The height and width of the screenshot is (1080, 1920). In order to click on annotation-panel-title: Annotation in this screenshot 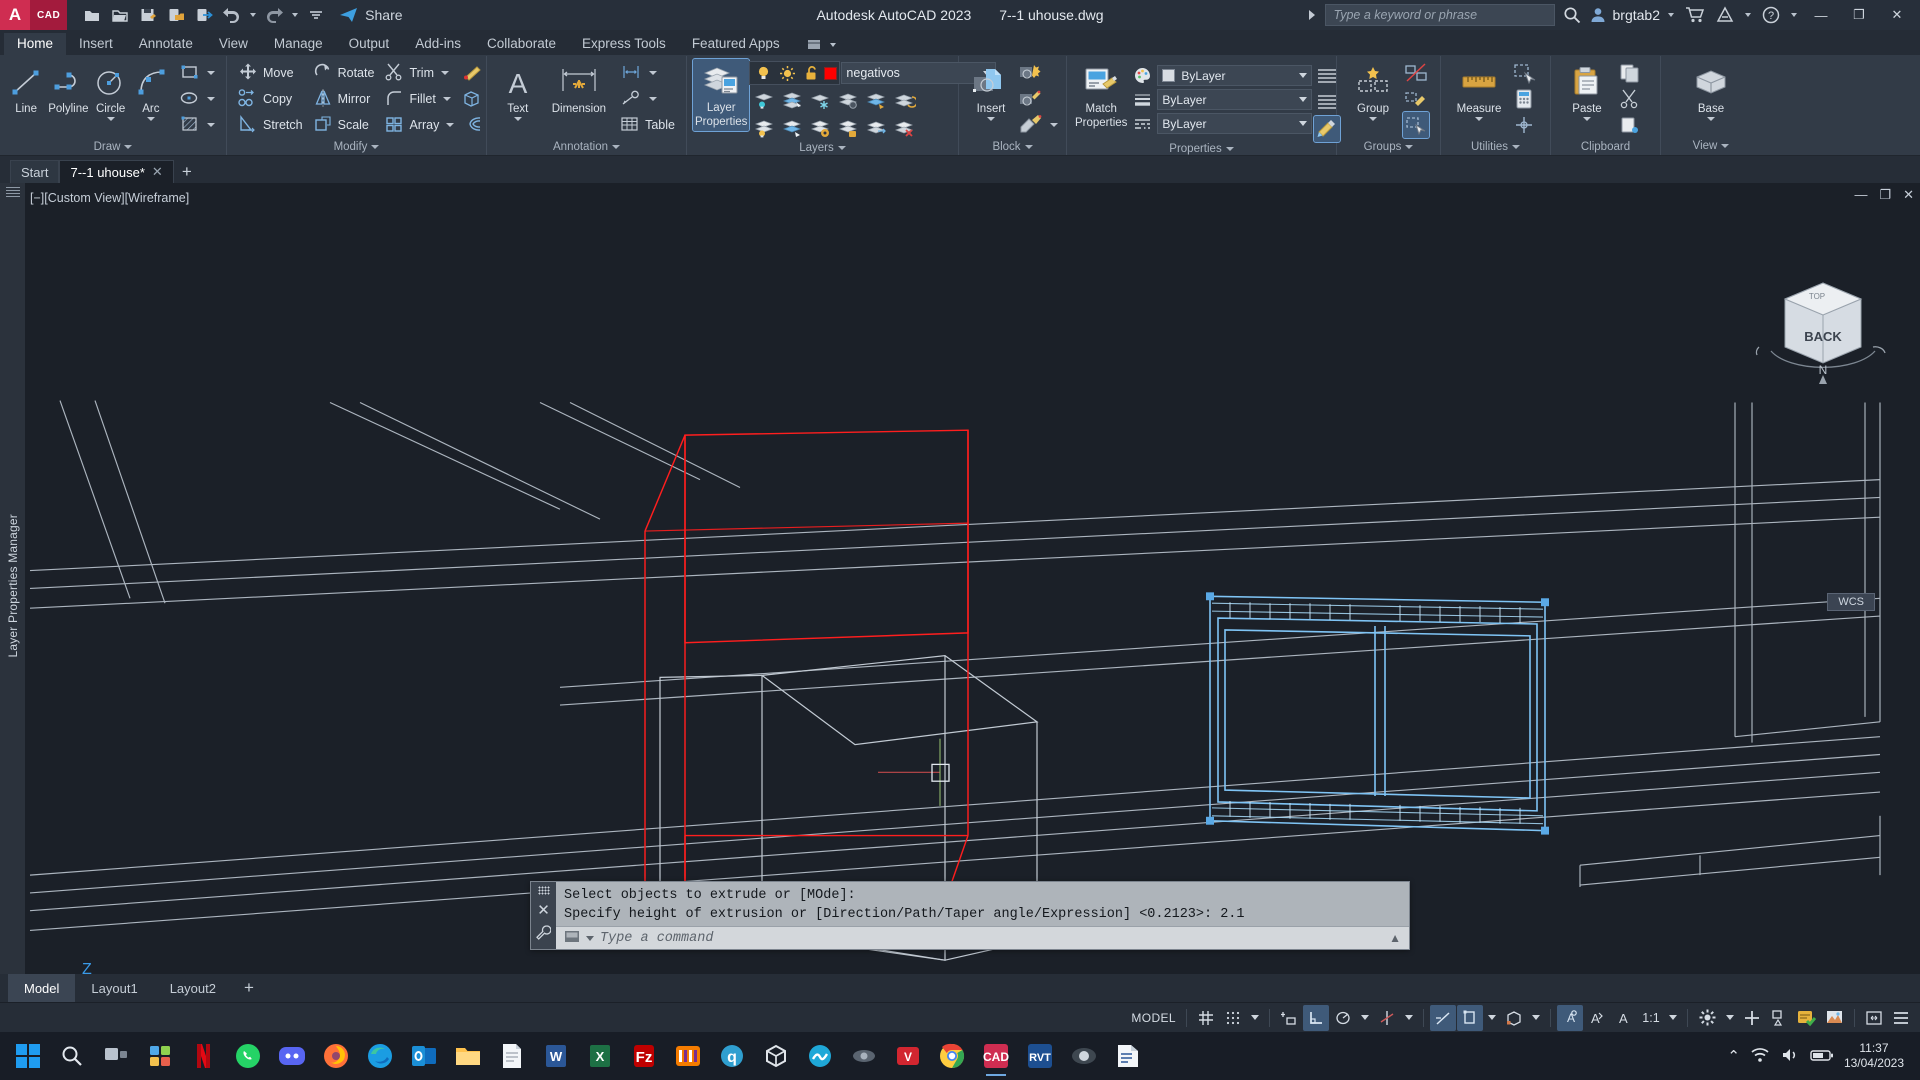, I will do `click(586, 146)`.